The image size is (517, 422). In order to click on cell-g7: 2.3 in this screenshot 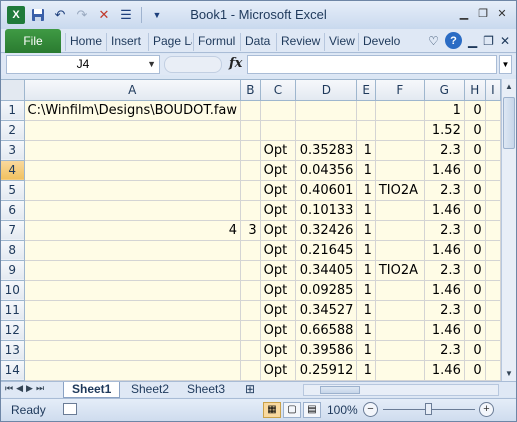, I will do `click(444, 230)`.